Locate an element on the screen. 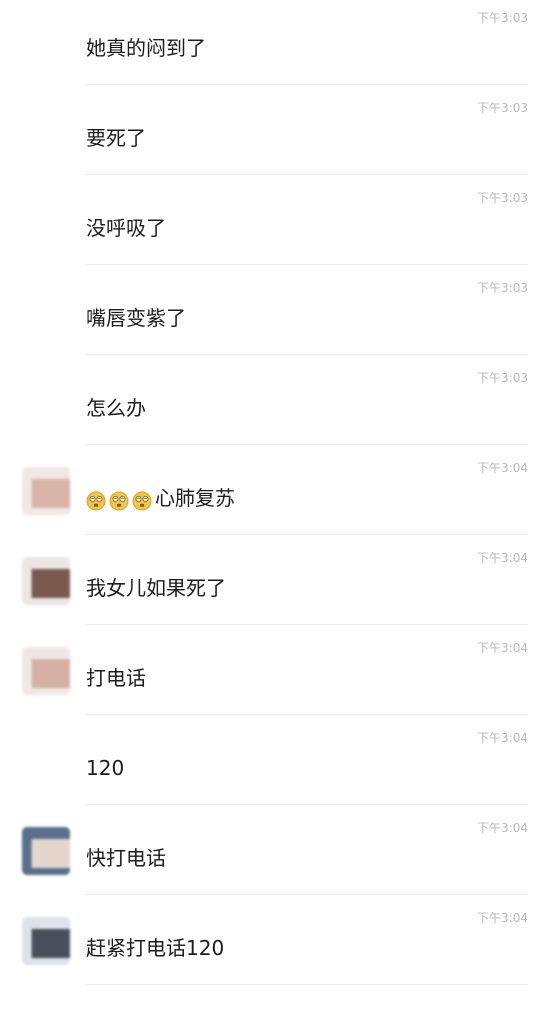 Image resolution: width=550 pixels, height=1013 pixels. message-label: 她真的闷到了 is located at coordinates (146, 48).